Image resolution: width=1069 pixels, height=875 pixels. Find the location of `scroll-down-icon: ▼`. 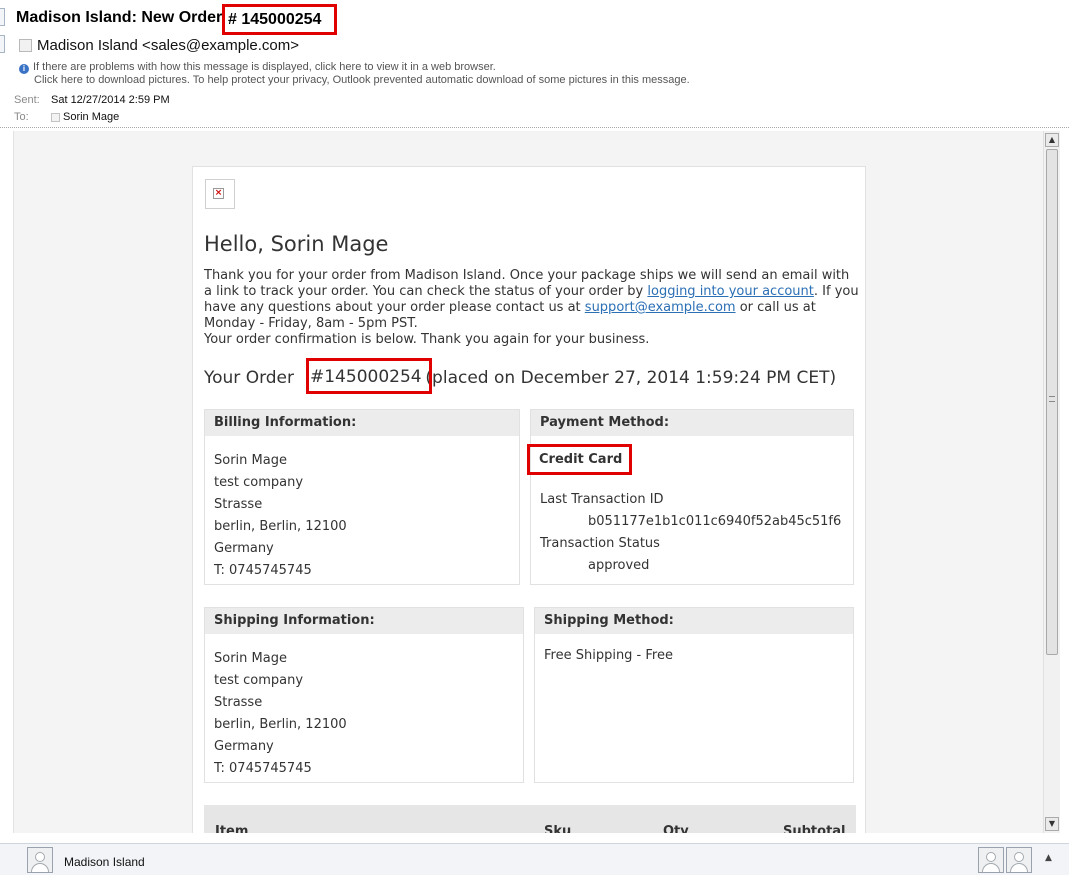

scroll-down-icon: ▼ is located at coordinates (1052, 824).